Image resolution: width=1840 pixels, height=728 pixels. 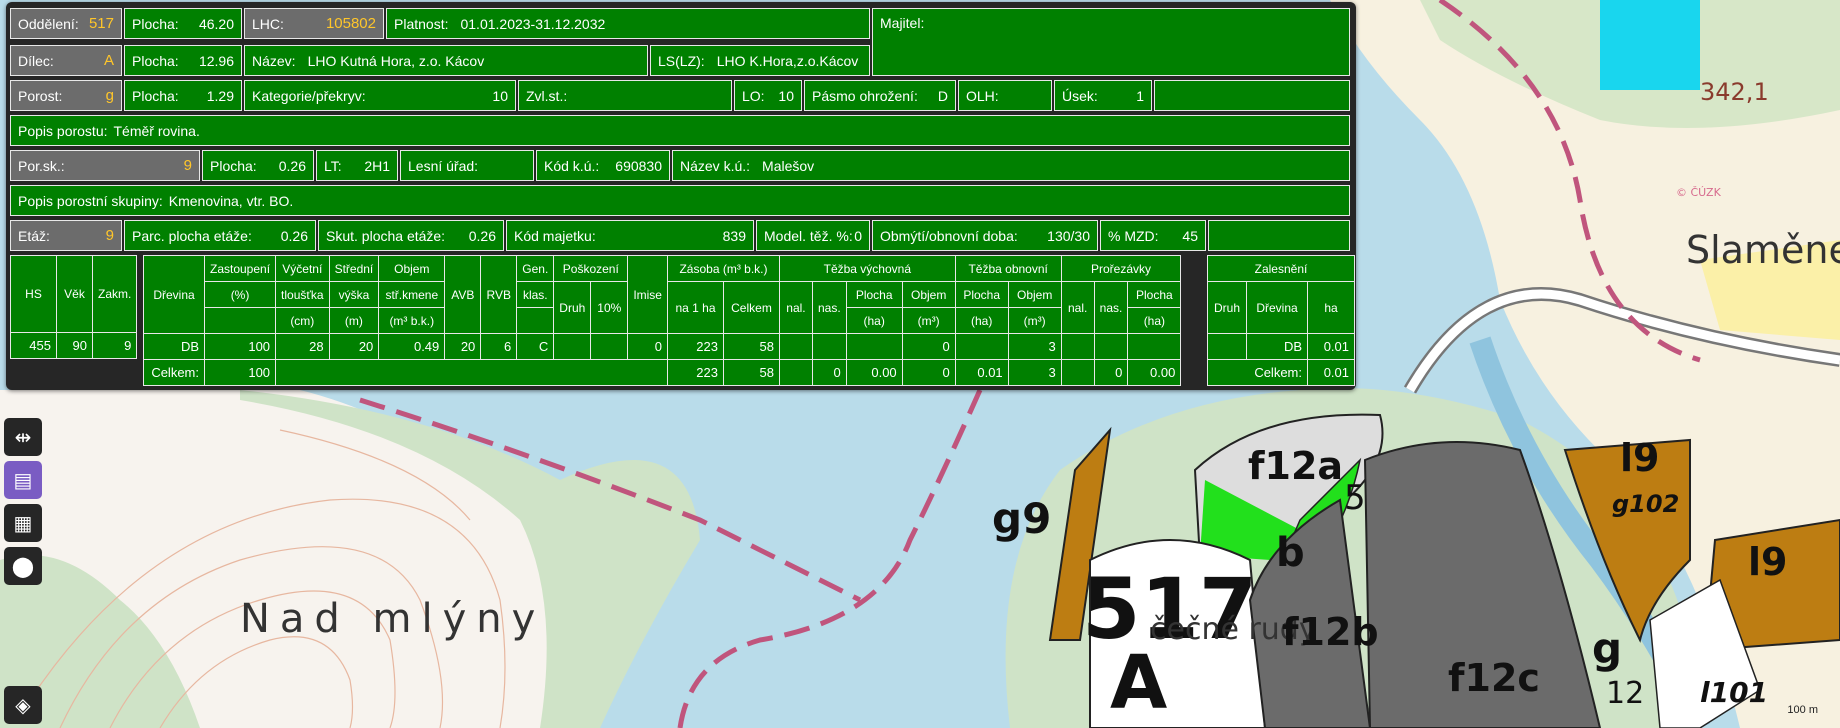 What do you see at coordinates (1068, 235) in the screenshot?
I see `obmyti-value: 130/30` at bounding box center [1068, 235].